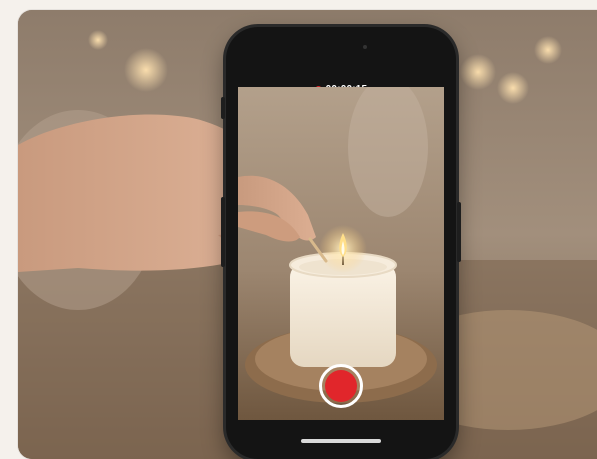  I want to click on record-button, so click(341, 386).